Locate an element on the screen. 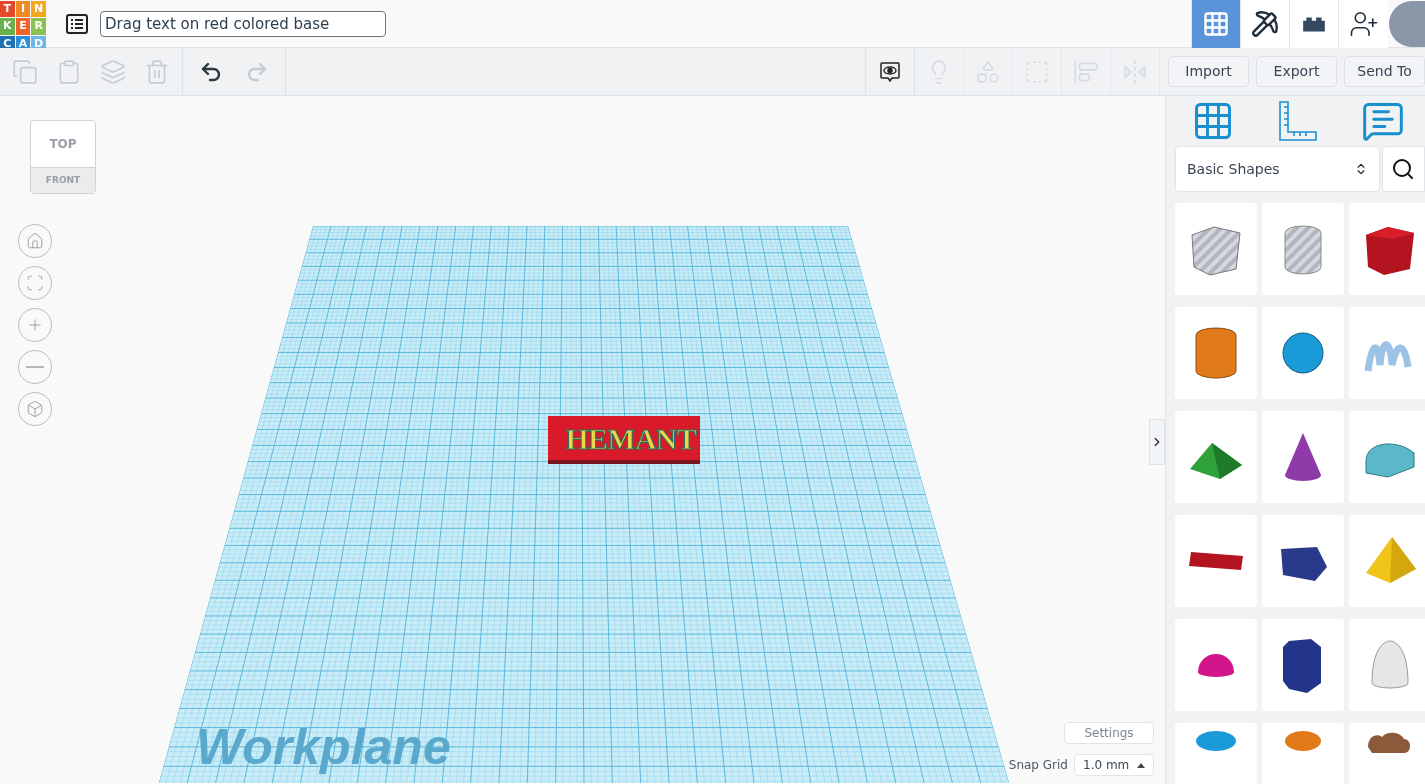 The height and width of the screenshot is (784, 1425). duplicate-icon is located at coordinates (113, 71).